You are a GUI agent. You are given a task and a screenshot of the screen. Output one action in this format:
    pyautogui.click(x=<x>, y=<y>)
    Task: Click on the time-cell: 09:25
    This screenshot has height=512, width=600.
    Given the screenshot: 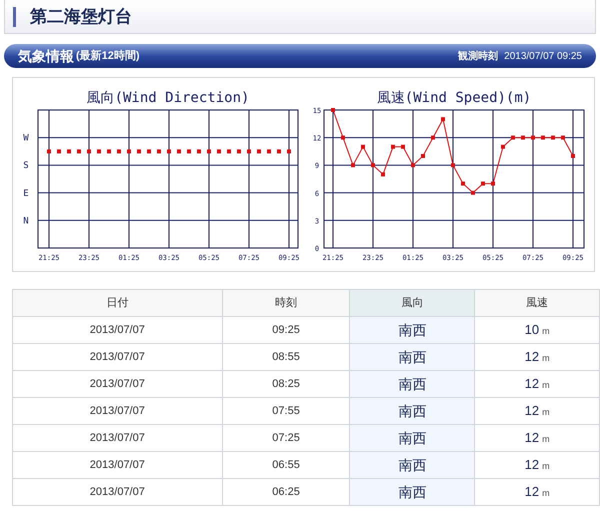 What is the action you would take?
    pyautogui.click(x=286, y=330)
    